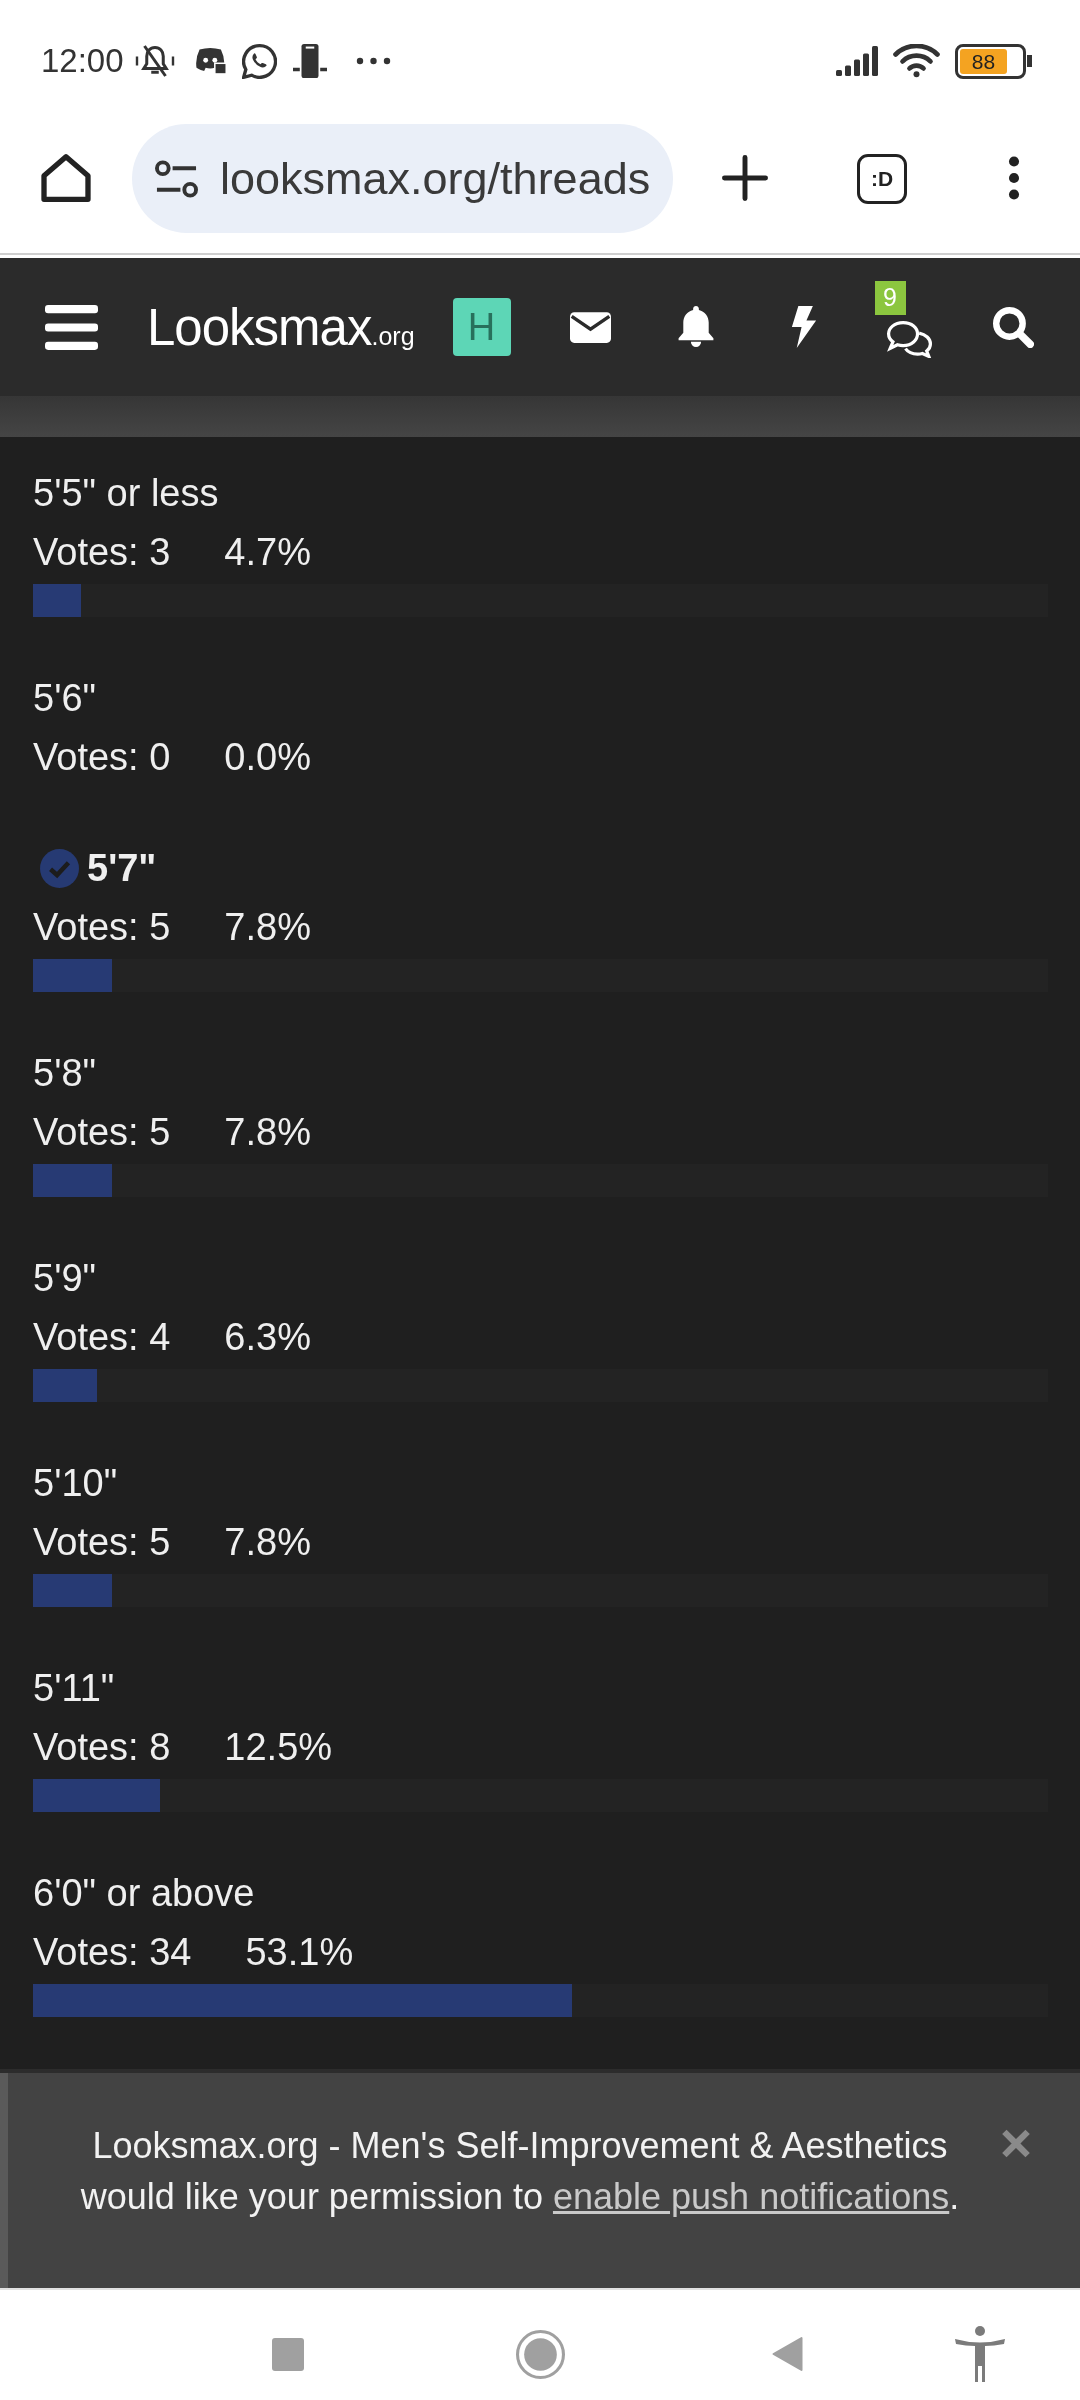 The image size is (1080, 2400). What do you see at coordinates (267, 757) in the screenshot?
I see `vote-percentage: 0.0%` at bounding box center [267, 757].